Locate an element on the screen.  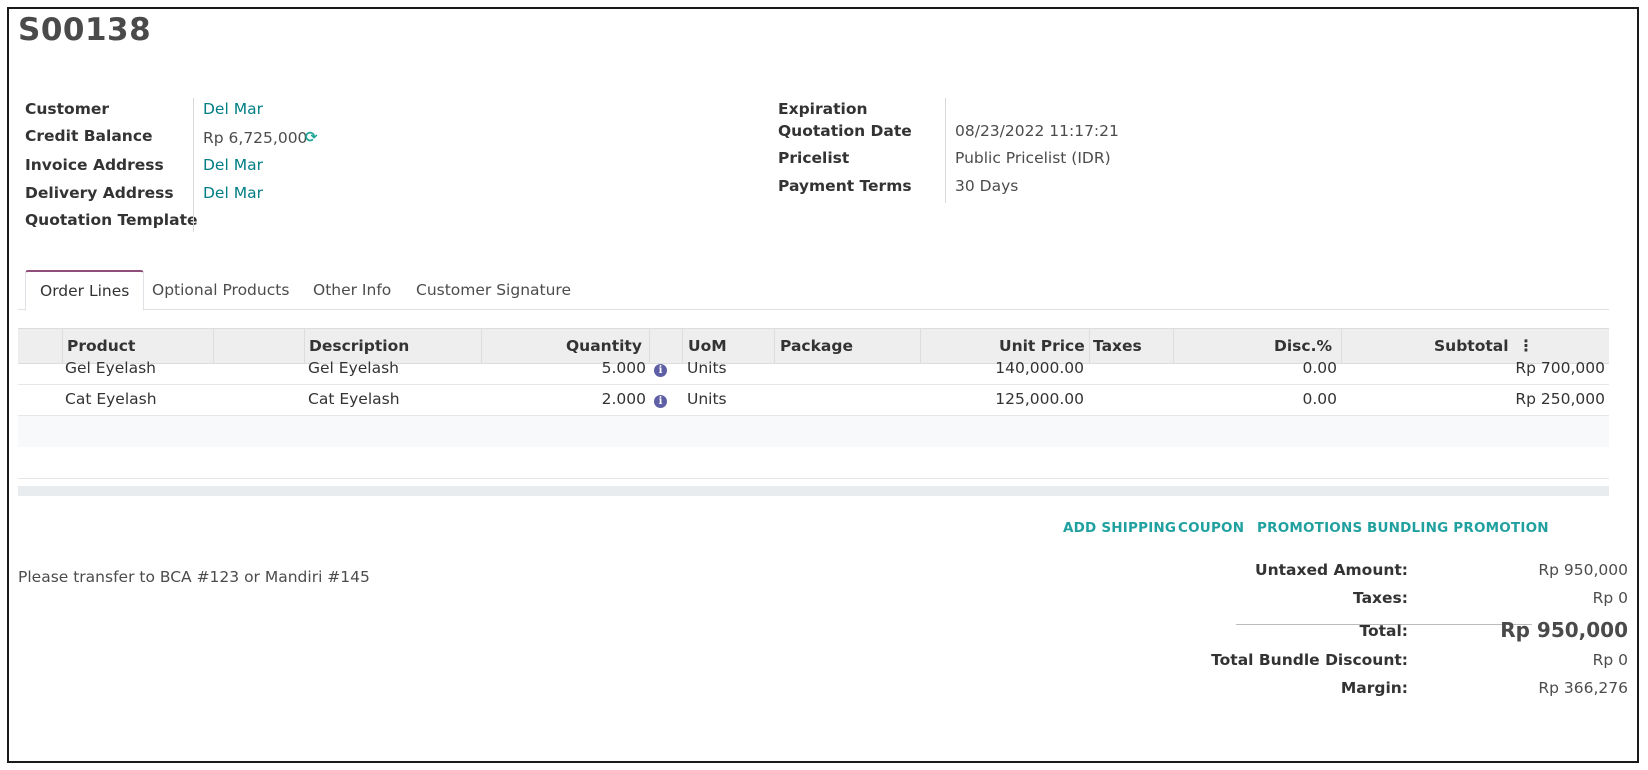
invoice-address-label: Invoice Address is located at coordinates (94, 165).